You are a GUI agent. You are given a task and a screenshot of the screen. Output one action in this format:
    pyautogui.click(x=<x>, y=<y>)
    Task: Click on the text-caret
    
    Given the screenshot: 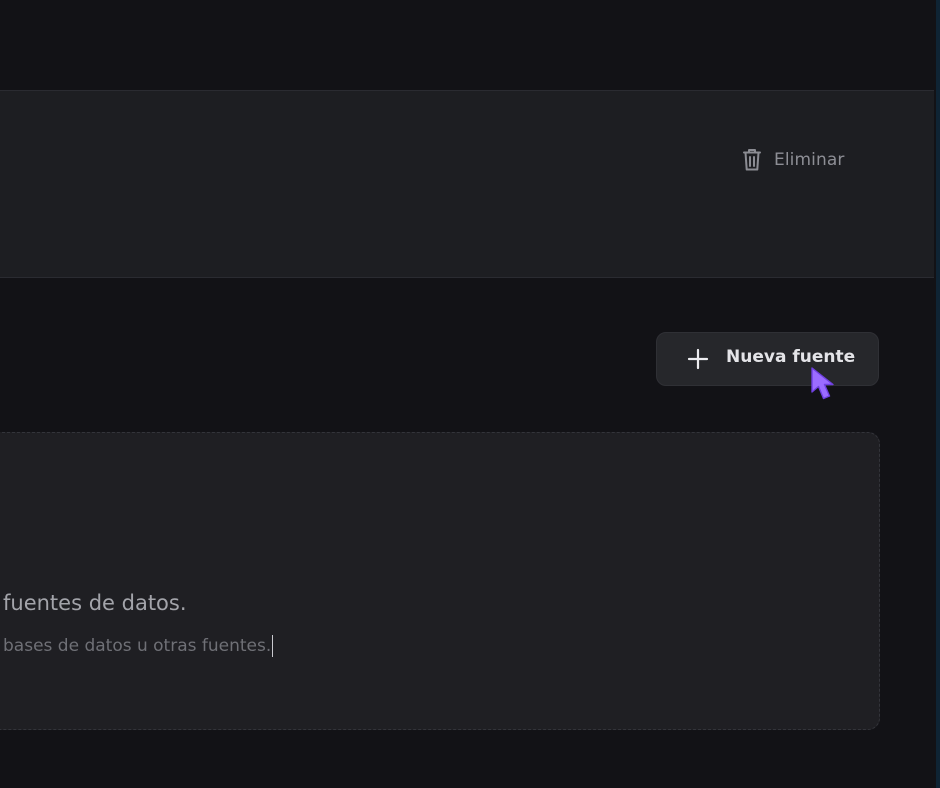 What is the action you would take?
    pyautogui.click(x=273, y=646)
    